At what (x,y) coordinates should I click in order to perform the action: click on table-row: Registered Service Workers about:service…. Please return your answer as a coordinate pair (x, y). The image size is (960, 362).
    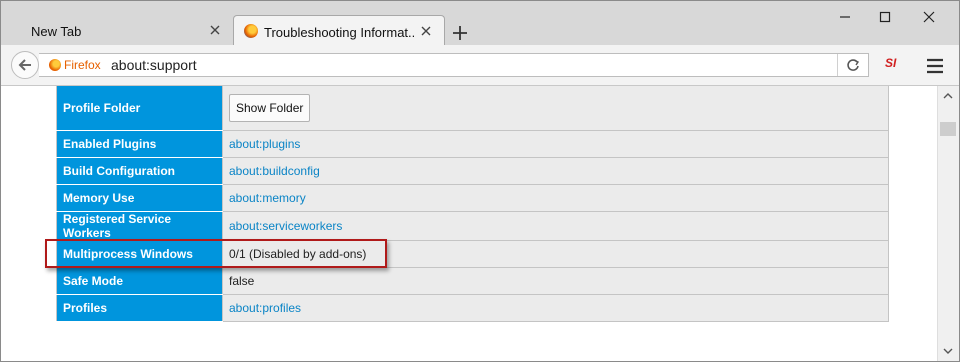
    Looking at the image, I should click on (472, 225).